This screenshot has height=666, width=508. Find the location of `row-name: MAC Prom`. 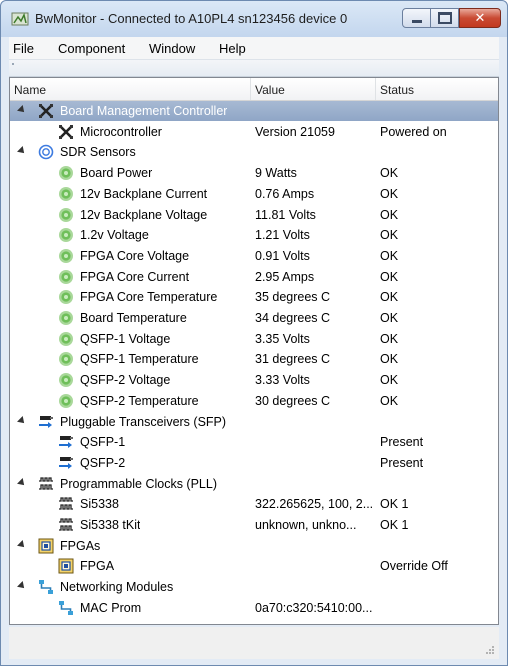

row-name: MAC Prom is located at coordinates (111, 607).